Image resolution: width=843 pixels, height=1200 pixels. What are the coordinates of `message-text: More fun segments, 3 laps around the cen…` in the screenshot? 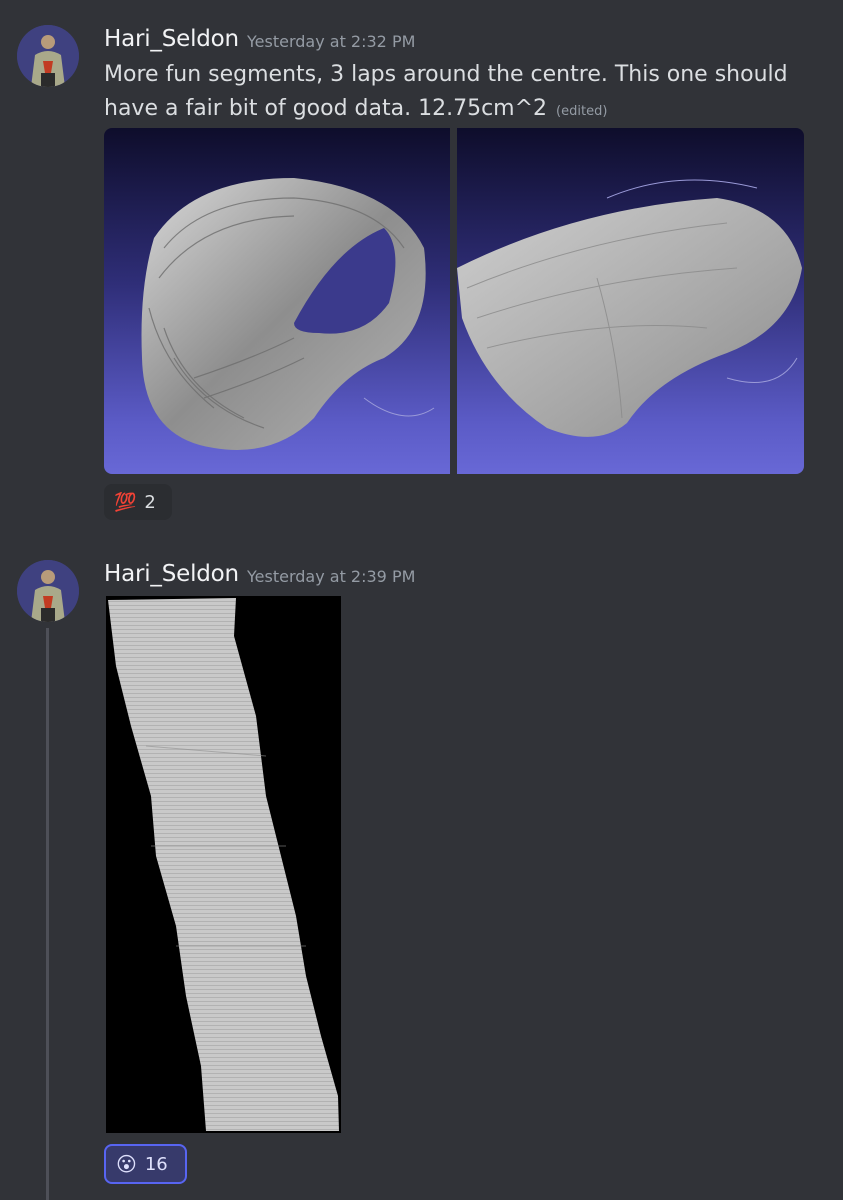 It's located at (446, 91).